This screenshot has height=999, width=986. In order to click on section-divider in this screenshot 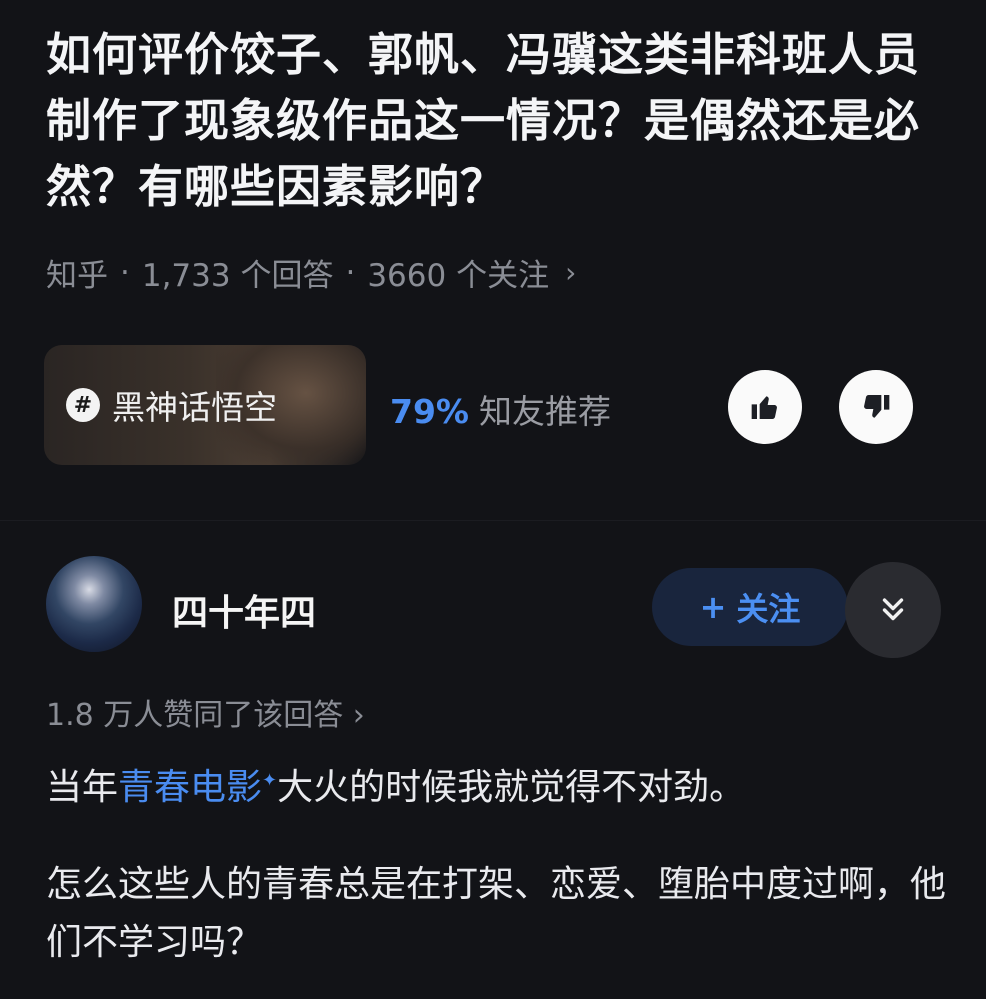, I will do `click(493, 520)`.